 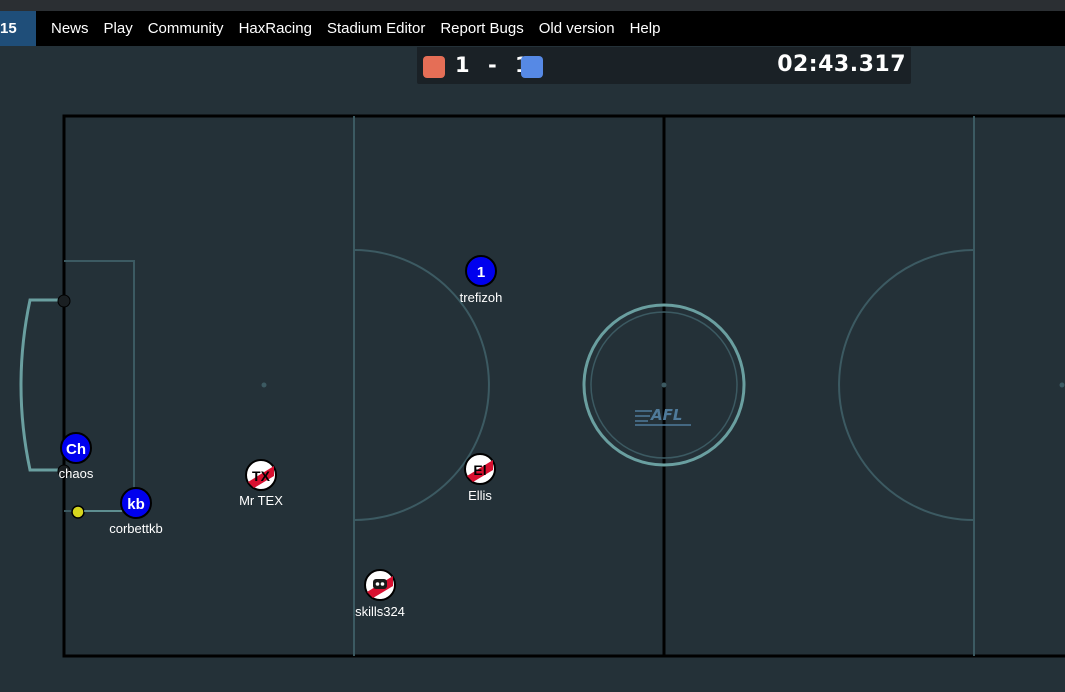 I want to click on player-name: Ellis, so click(x=480, y=495).